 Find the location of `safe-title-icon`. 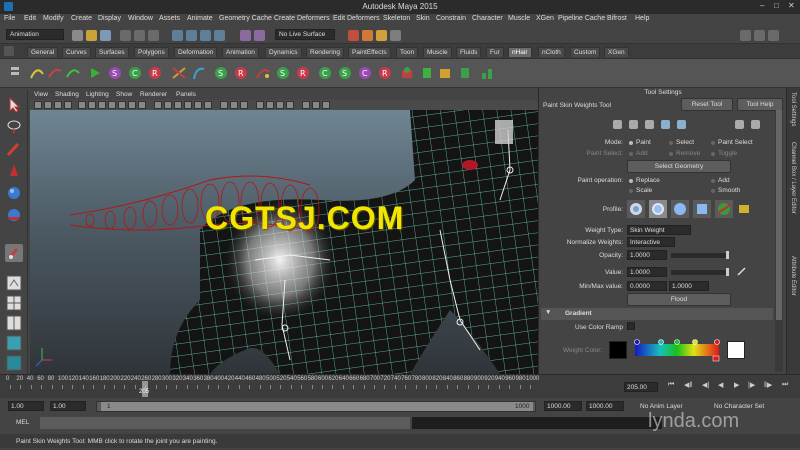

safe-title-icon is located at coordinates (142, 105).